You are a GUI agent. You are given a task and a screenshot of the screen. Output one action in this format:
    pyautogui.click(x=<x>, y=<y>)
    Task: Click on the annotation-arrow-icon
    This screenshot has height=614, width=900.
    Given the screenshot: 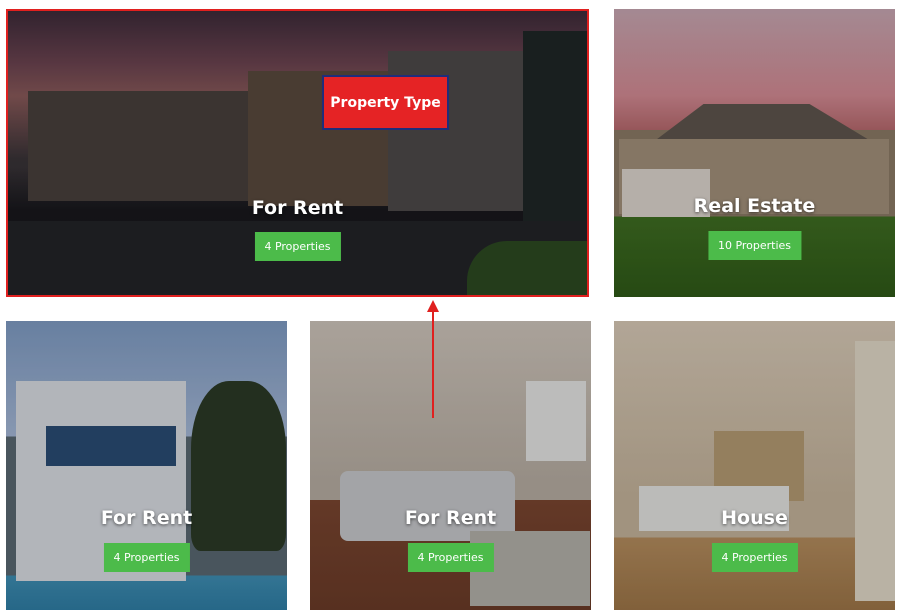 What is the action you would take?
    pyautogui.click(x=433, y=359)
    